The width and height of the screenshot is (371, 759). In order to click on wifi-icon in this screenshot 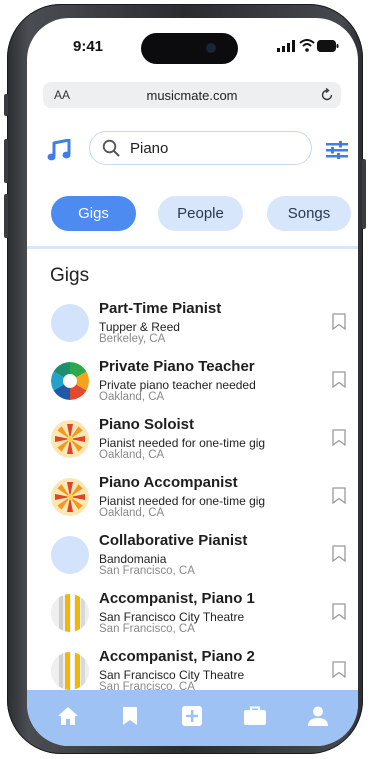, I will do `click(307, 45)`.